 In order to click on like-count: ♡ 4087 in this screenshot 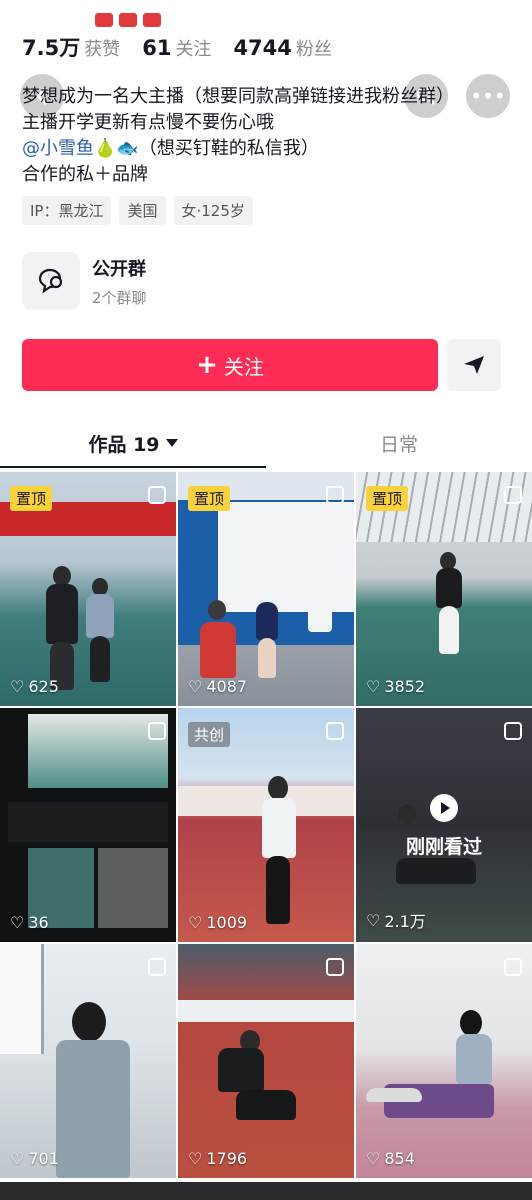, I will do `click(218, 686)`.